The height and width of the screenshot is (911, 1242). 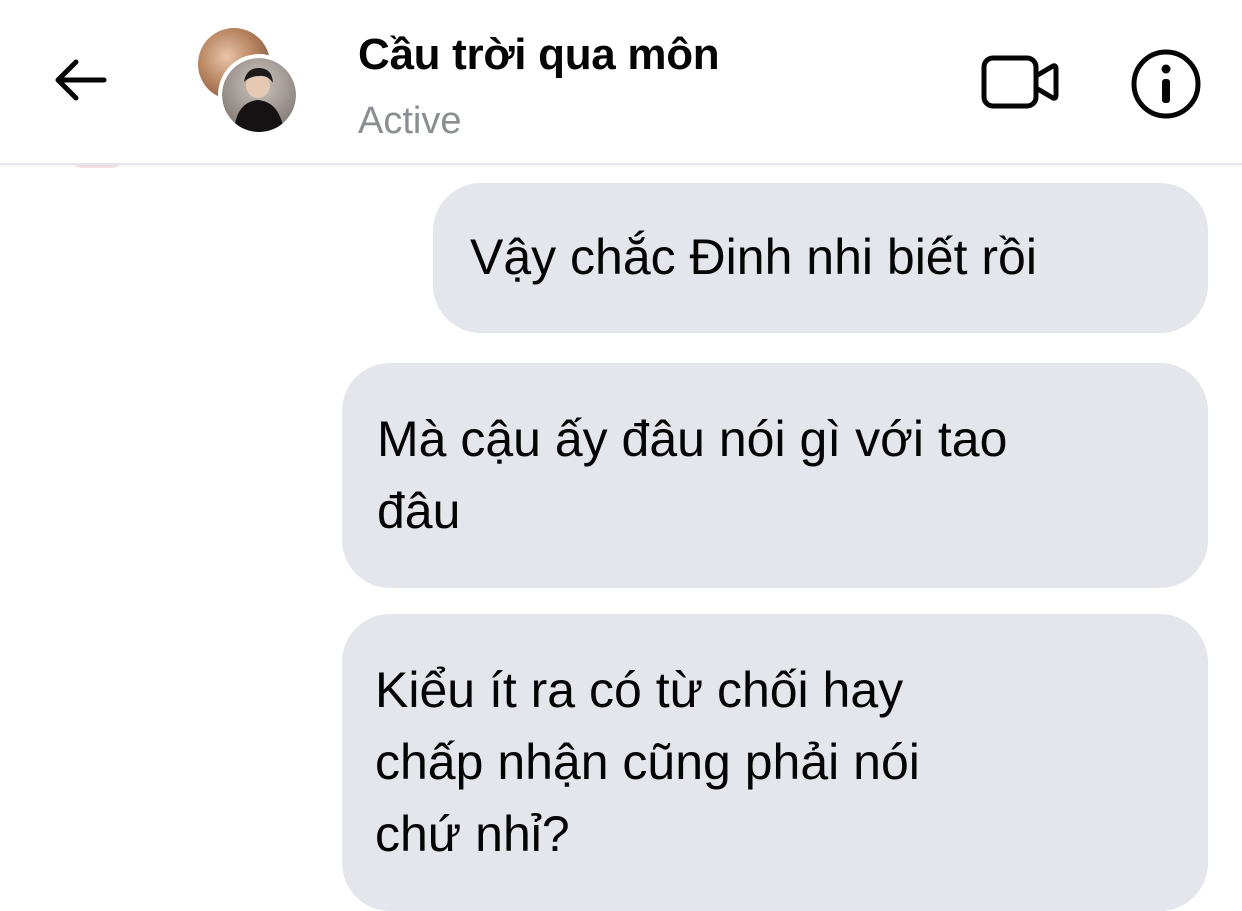 I want to click on group-avatar, so click(x=254, y=82).